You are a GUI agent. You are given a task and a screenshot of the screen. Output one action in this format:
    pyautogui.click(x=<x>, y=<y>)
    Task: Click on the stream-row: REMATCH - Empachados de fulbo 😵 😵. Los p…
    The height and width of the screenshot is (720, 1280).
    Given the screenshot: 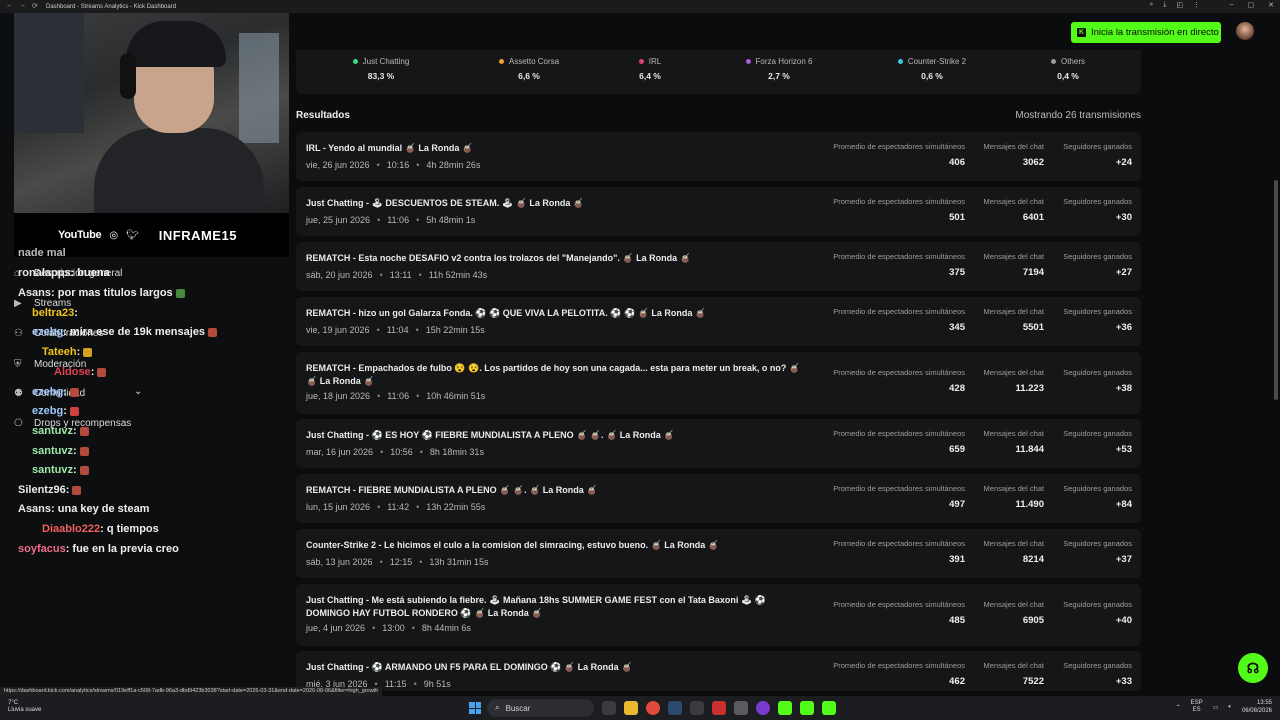 What is the action you would take?
    pyautogui.click(x=718, y=383)
    